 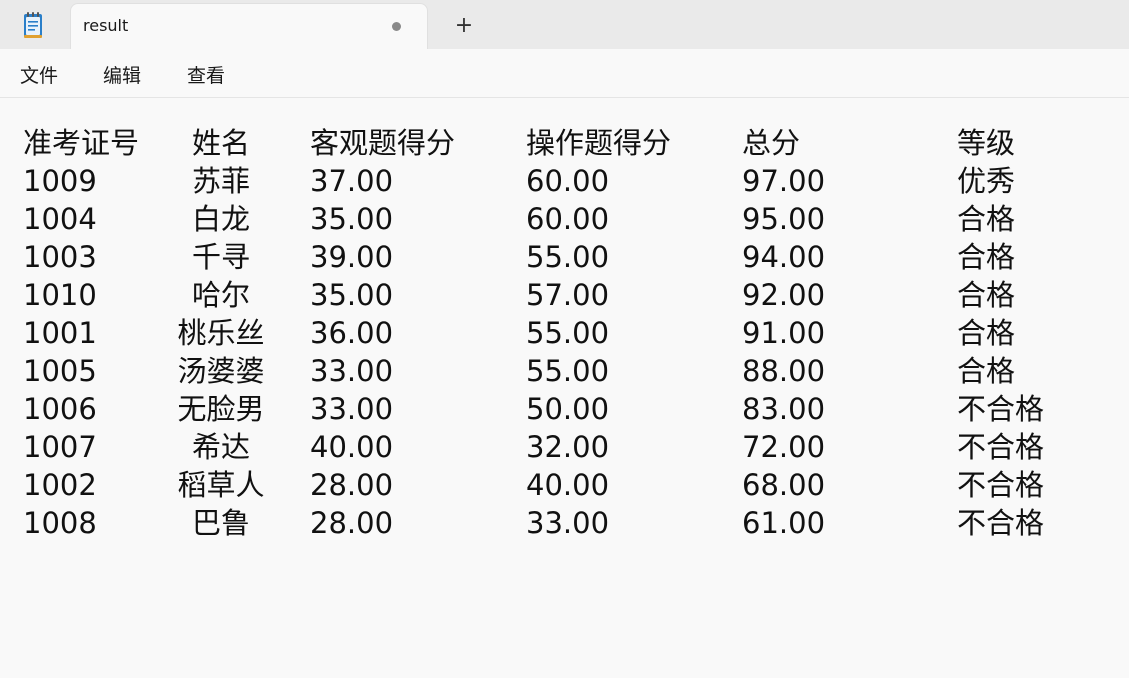 What do you see at coordinates (60, 333) in the screenshot?
I see `cell-id: 1001` at bounding box center [60, 333].